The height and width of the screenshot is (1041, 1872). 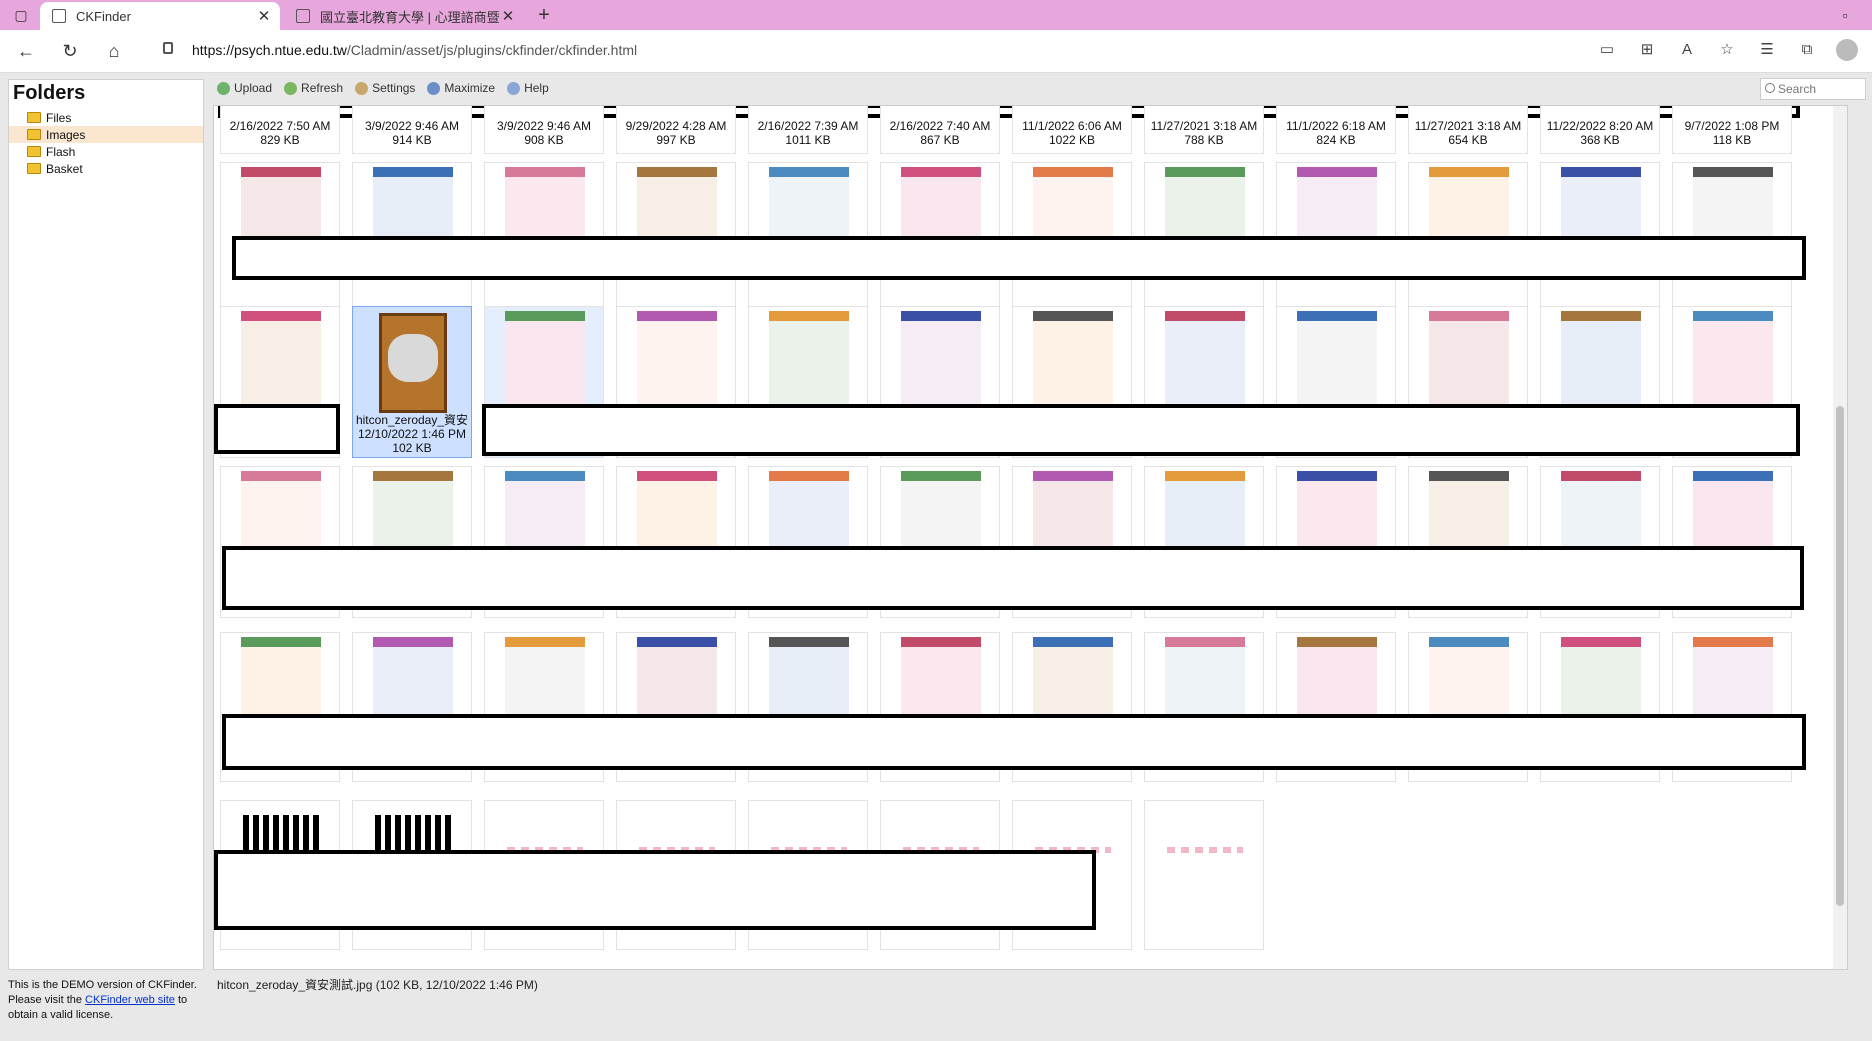 I want to click on file-item: 9/7/2022 1:08 PM 118 KB, so click(x=1732, y=130).